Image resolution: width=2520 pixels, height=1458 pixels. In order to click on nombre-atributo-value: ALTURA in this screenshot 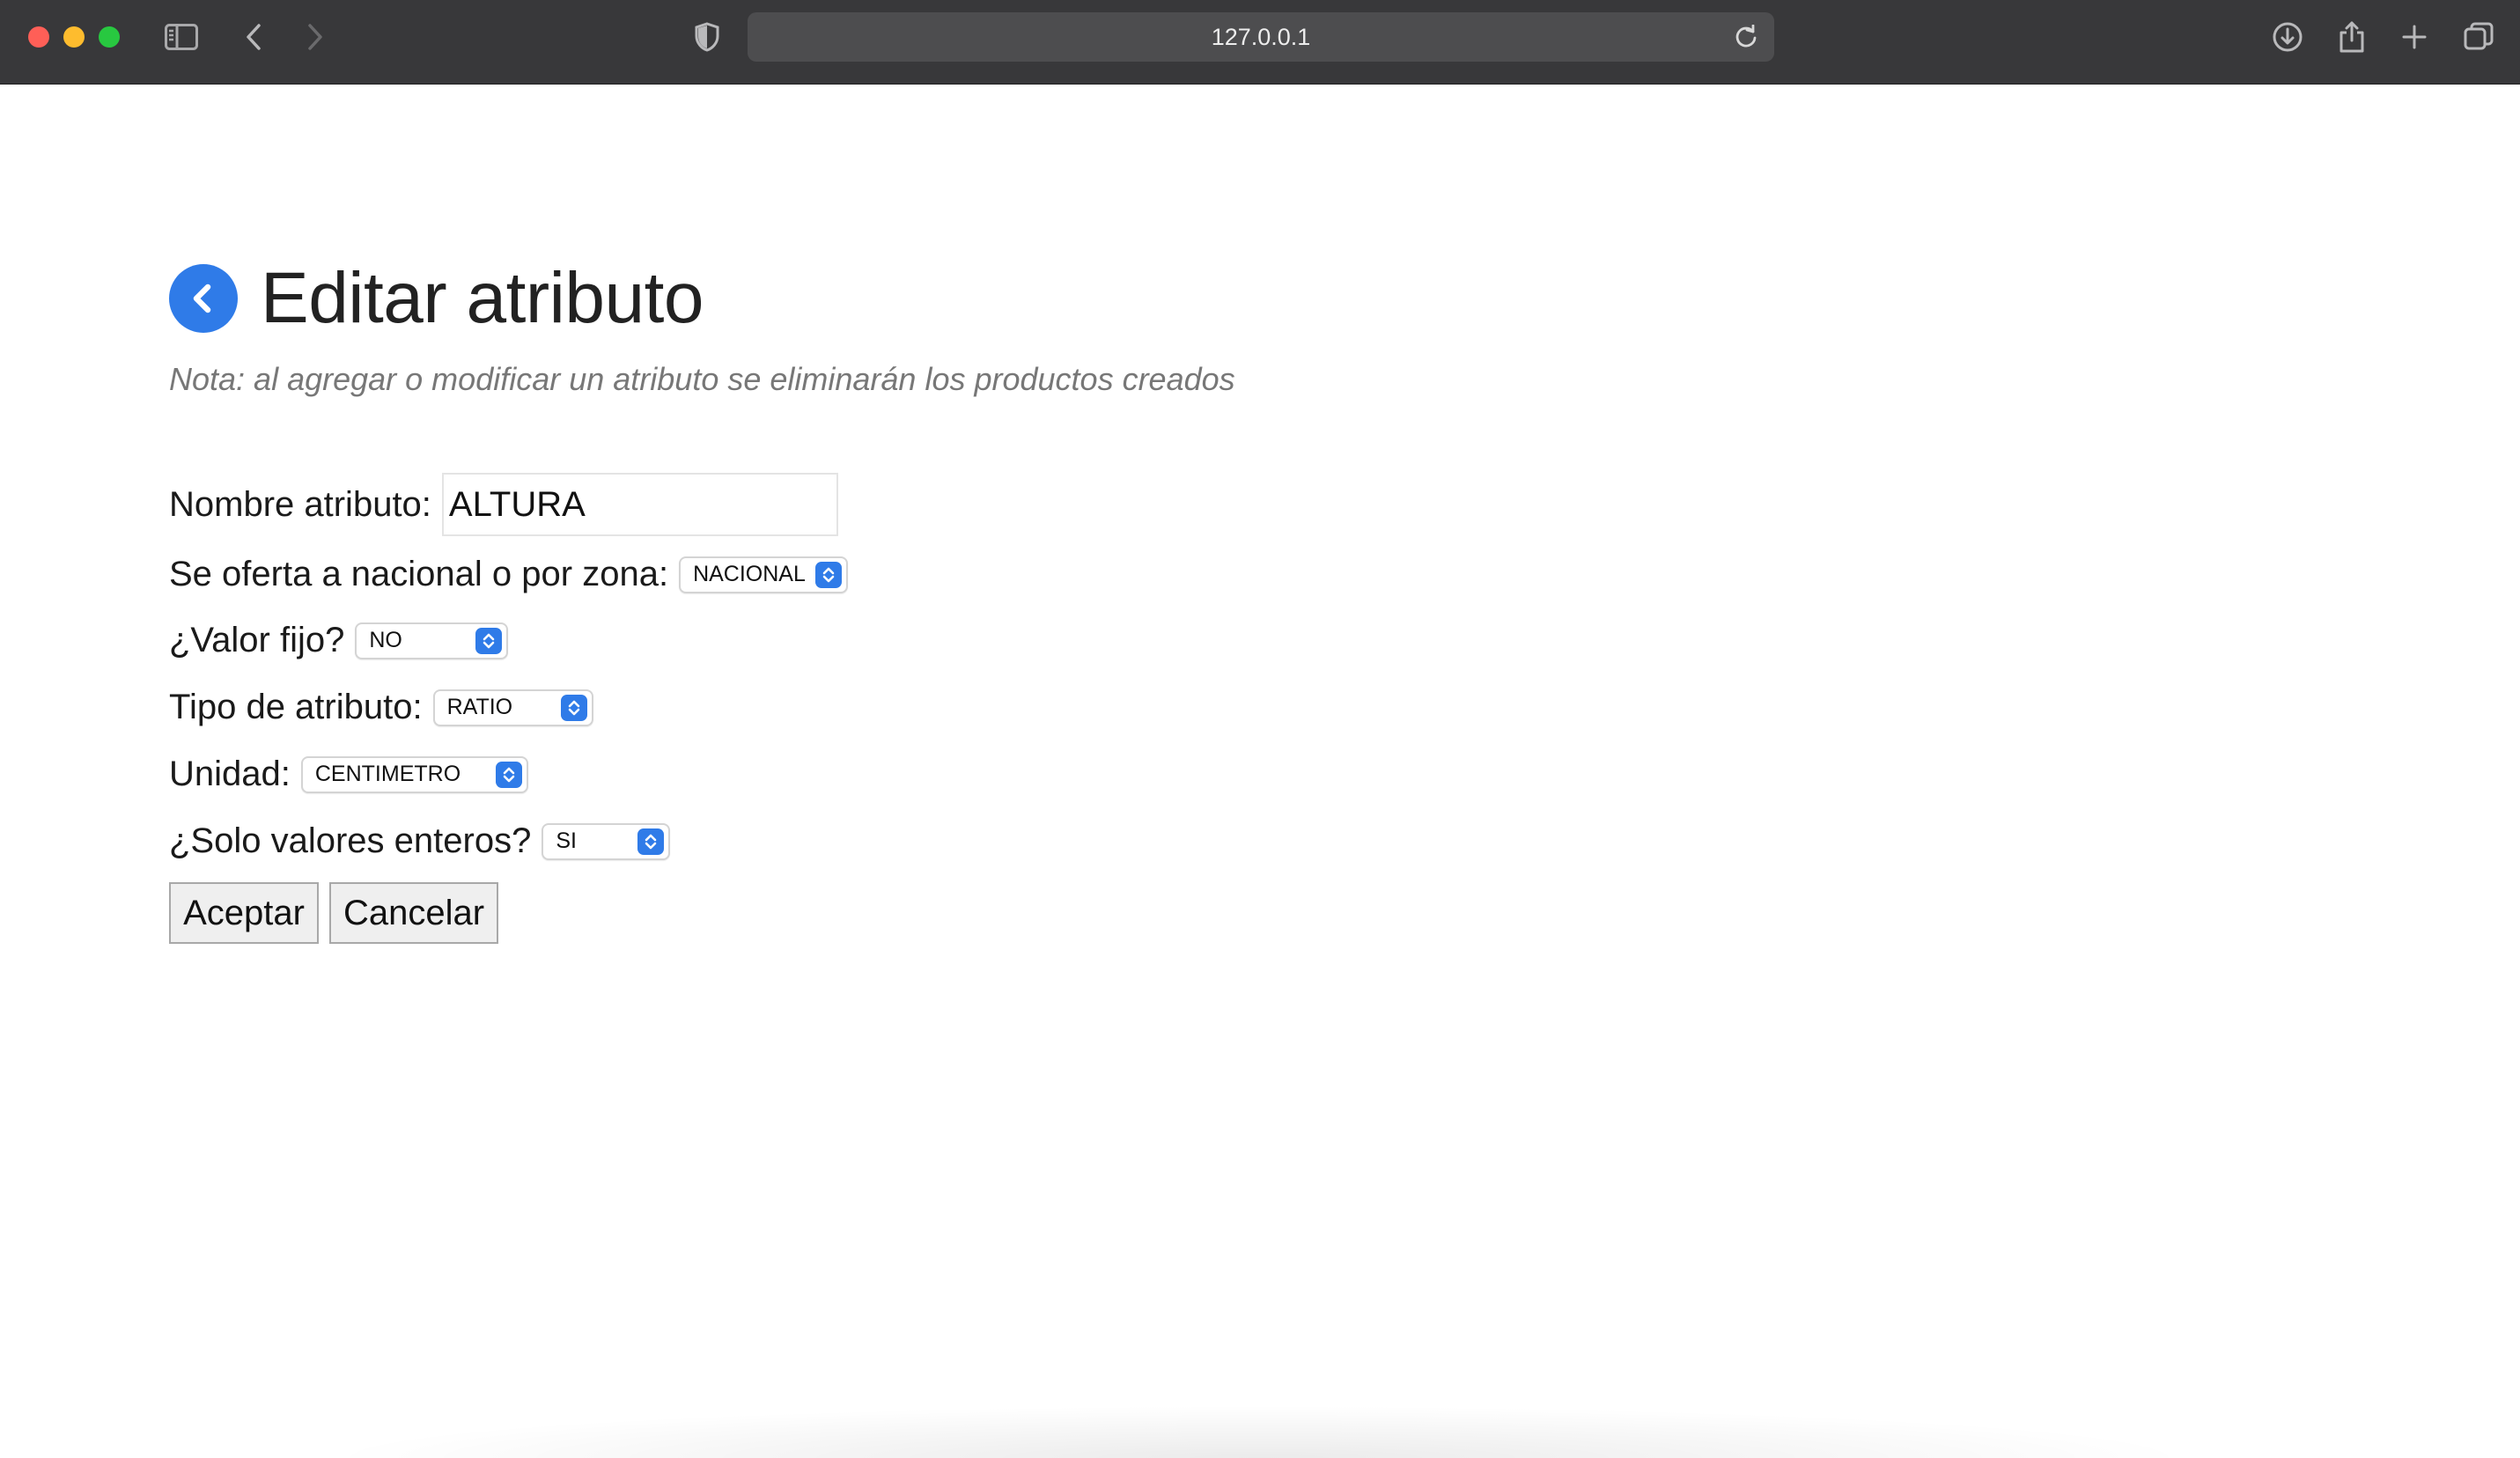, I will do `click(517, 504)`.